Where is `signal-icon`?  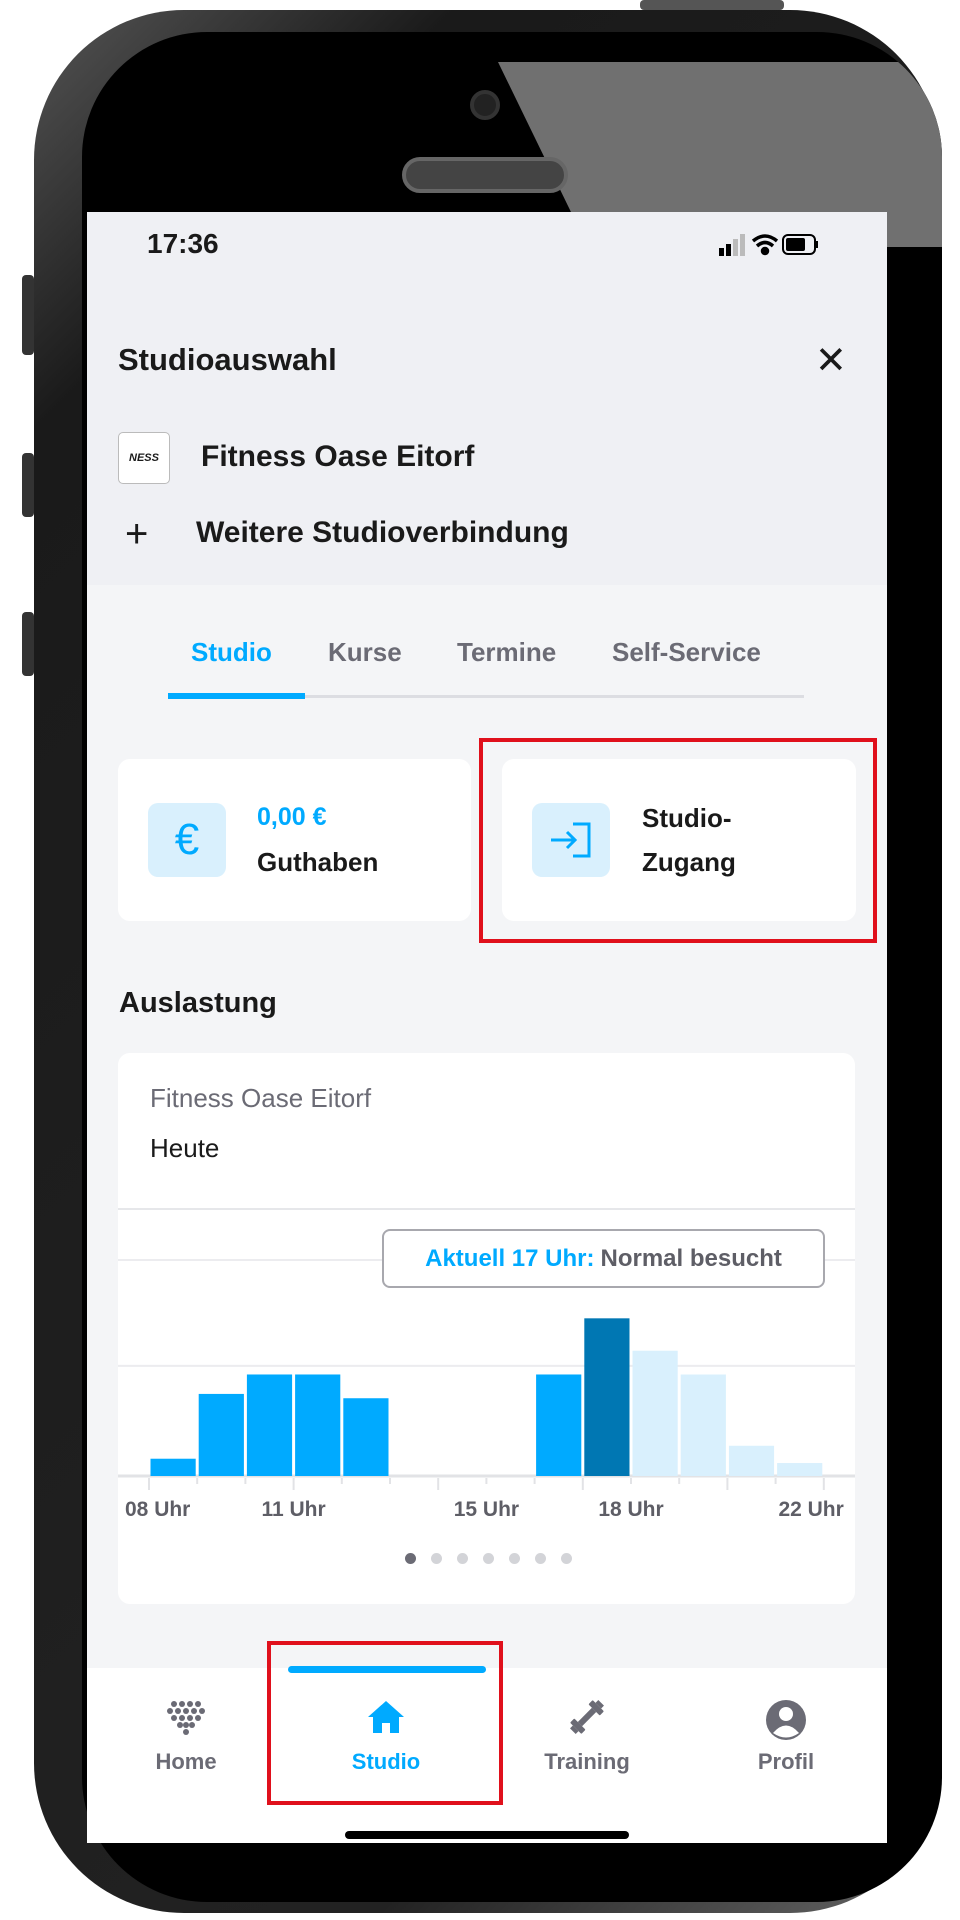
signal-icon is located at coordinates (732, 245).